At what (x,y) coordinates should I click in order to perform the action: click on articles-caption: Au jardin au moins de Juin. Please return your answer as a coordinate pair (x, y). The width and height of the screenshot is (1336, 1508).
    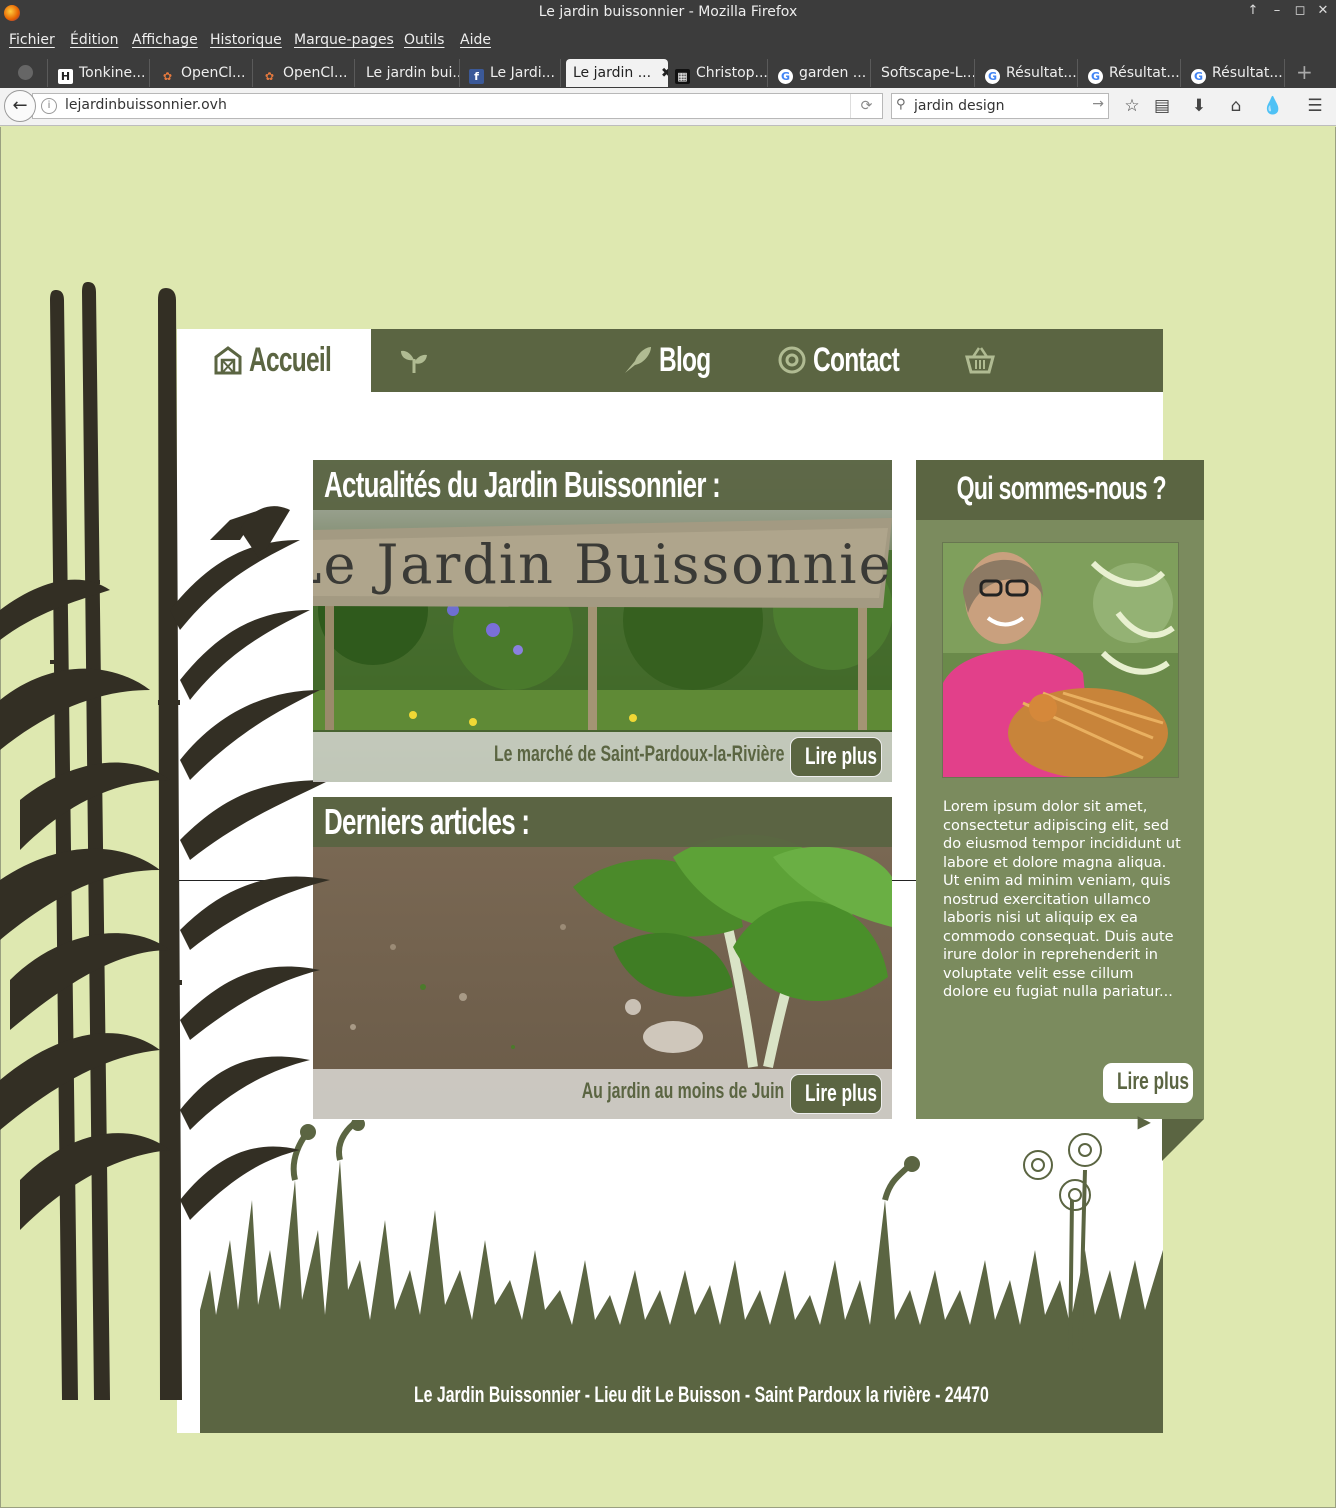
    Looking at the image, I should click on (643, 1091).